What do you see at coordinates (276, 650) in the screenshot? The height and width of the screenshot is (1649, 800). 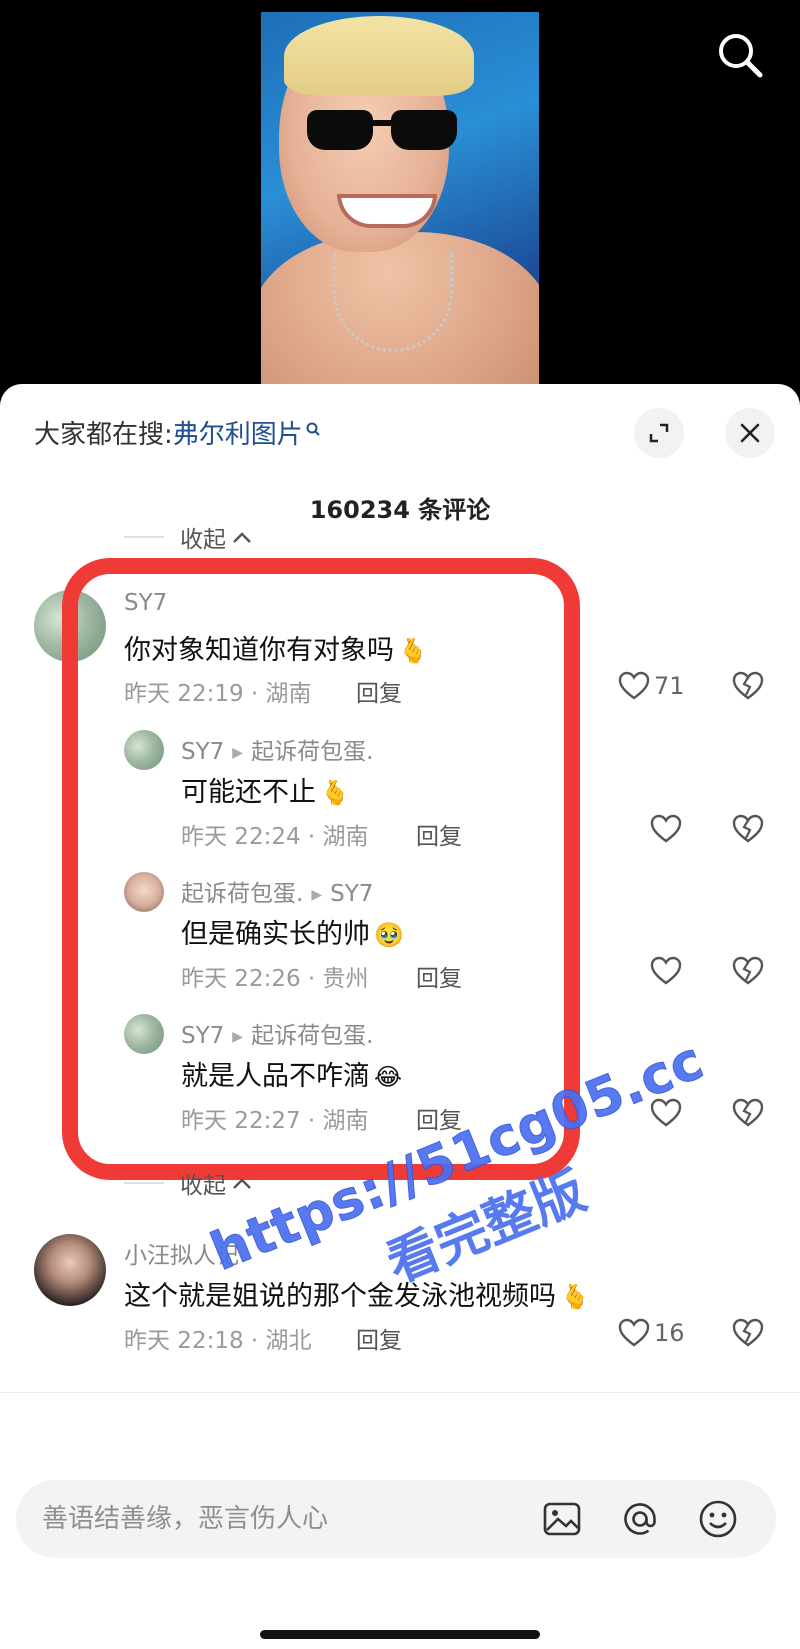 I see `comment-text: 你对象知道你有对象吗 🫰` at bounding box center [276, 650].